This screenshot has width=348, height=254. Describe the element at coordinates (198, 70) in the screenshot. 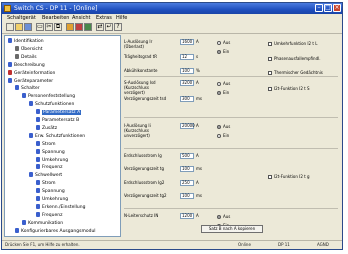

I see `field-unit: %` at that location.